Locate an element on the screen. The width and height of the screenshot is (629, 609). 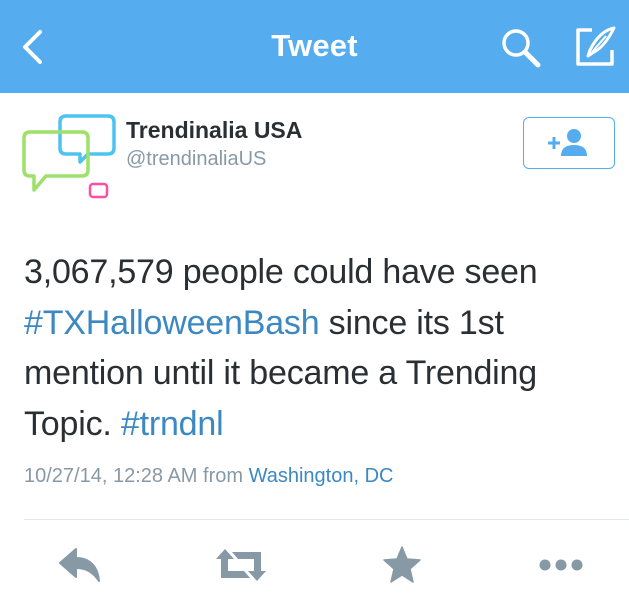
retweet-button is located at coordinates (241, 565).